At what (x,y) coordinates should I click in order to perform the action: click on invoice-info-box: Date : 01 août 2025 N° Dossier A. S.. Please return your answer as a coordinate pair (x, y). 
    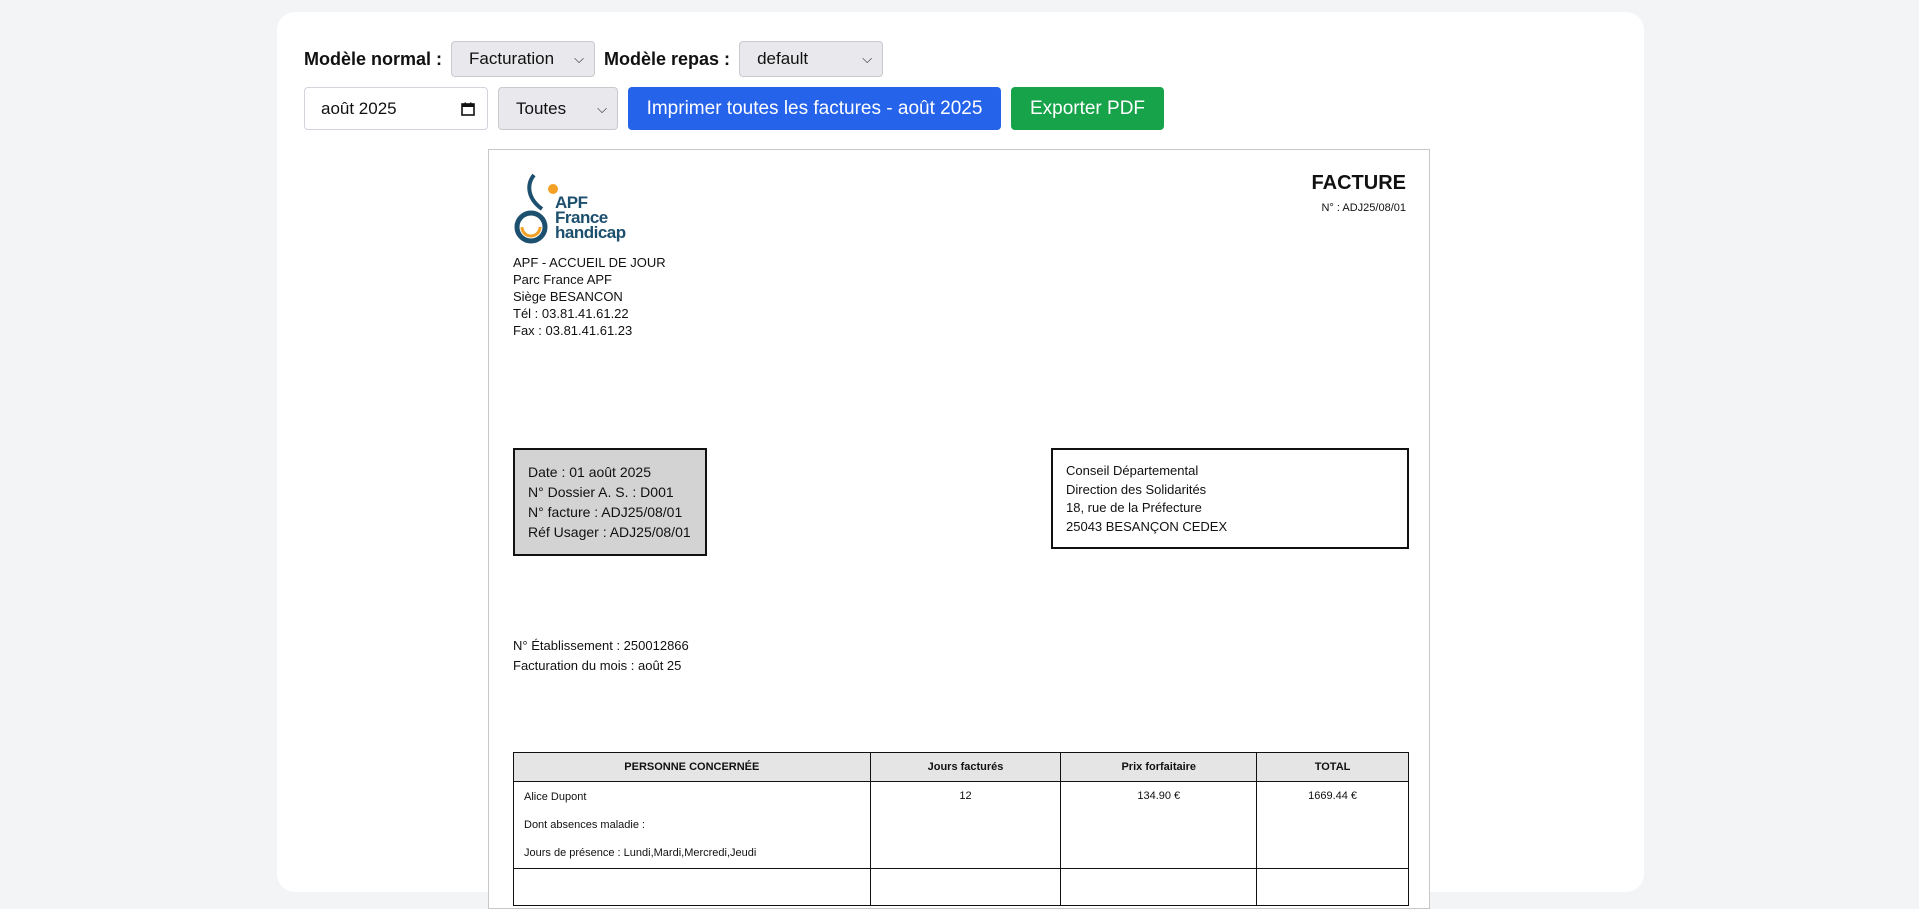
    Looking at the image, I should click on (610, 502).